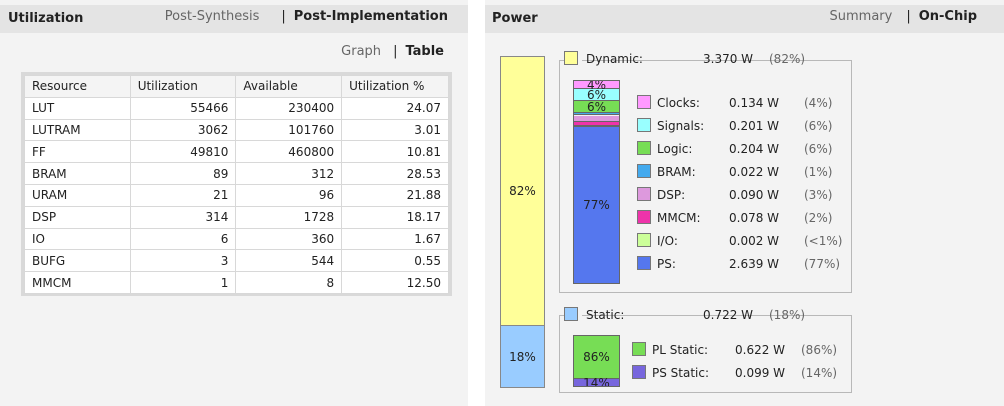 This screenshot has width=1004, height=406. What do you see at coordinates (742, 373) in the screenshot?
I see `legend-row: PS Static: 0.099 W (14%)` at bounding box center [742, 373].